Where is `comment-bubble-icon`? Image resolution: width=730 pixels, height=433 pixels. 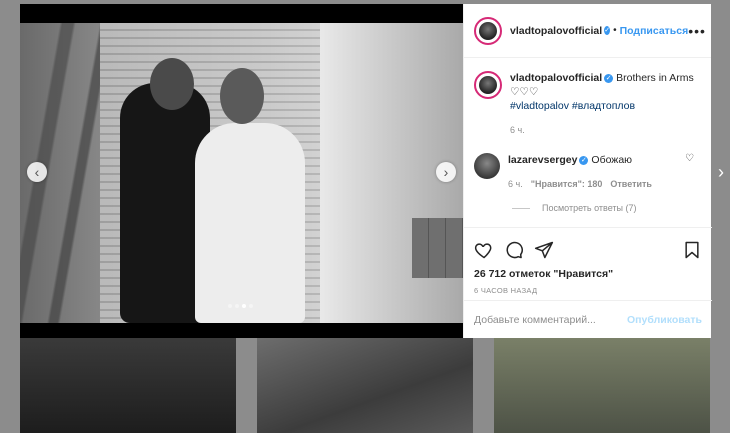
comment-bubble-icon is located at coordinates (514, 250).